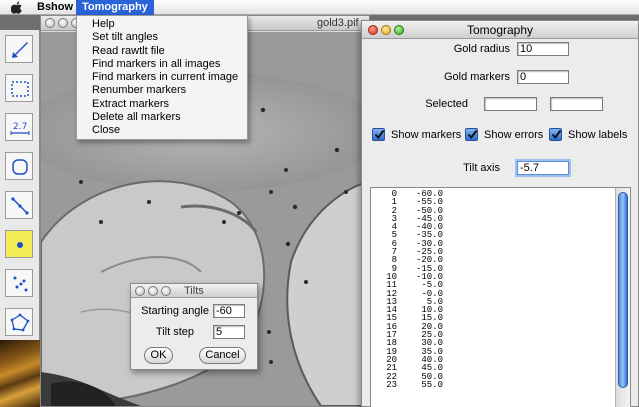 This screenshot has width=639, height=407. I want to click on tool-palette: 2.7, so click(20, 202).